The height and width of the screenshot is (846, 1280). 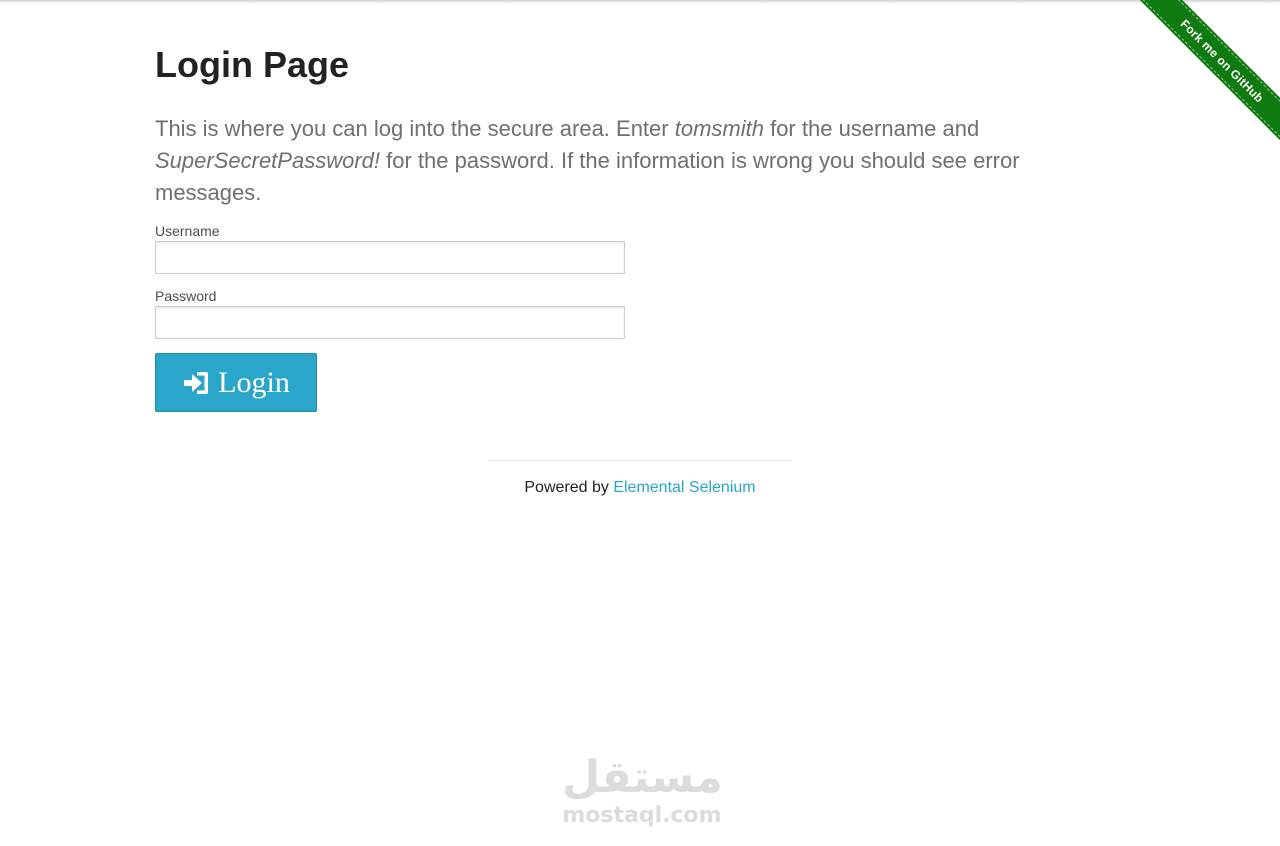 I want to click on password-input, so click(x=390, y=322).